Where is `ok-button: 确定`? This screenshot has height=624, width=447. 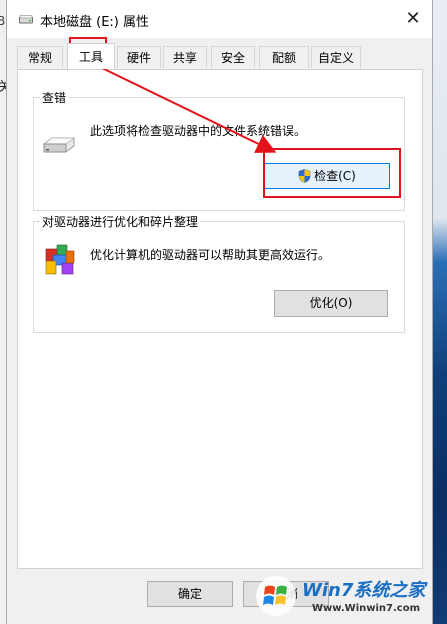
ok-button: 确定 is located at coordinates (190, 594).